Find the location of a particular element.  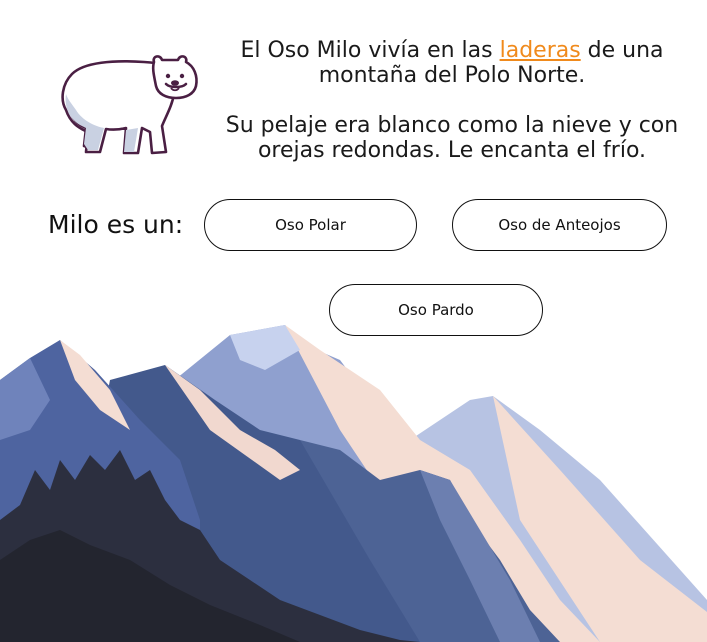

option-oso-pardo-button: Oso Pardo is located at coordinates (436, 310).